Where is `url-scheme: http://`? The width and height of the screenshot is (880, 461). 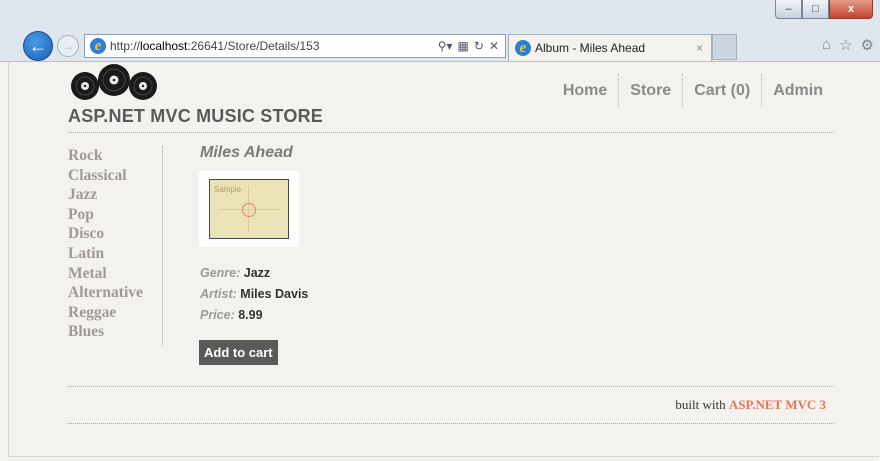
url-scheme: http:// is located at coordinates (125, 46).